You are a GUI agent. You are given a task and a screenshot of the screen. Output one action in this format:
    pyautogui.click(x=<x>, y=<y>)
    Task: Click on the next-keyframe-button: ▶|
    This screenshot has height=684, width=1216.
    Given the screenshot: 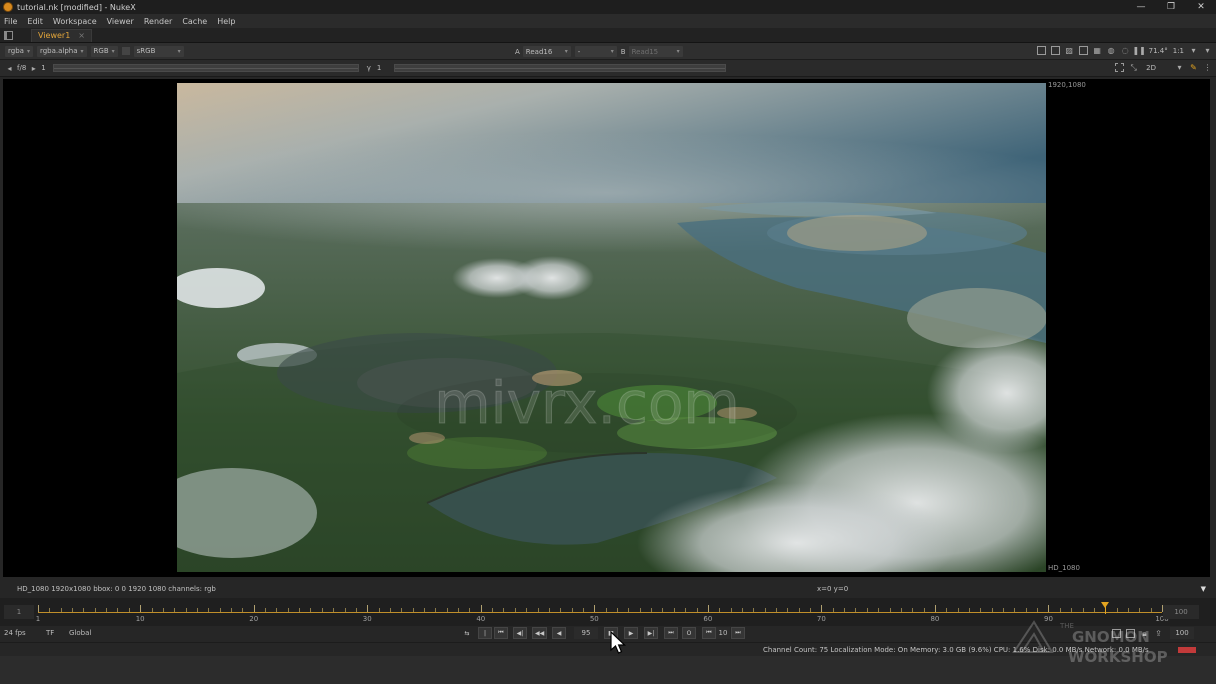 What is the action you would take?
    pyautogui.click(x=651, y=633)
    